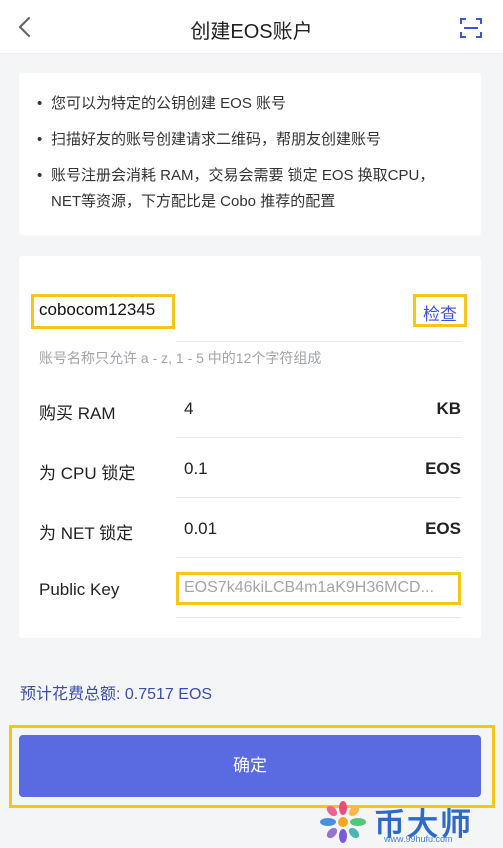 This screenshot has width=503, height=848. Describe the element at coordinates (86, 533) in the screenshot. I see `net-label: 为 NET 锁定` at that location.